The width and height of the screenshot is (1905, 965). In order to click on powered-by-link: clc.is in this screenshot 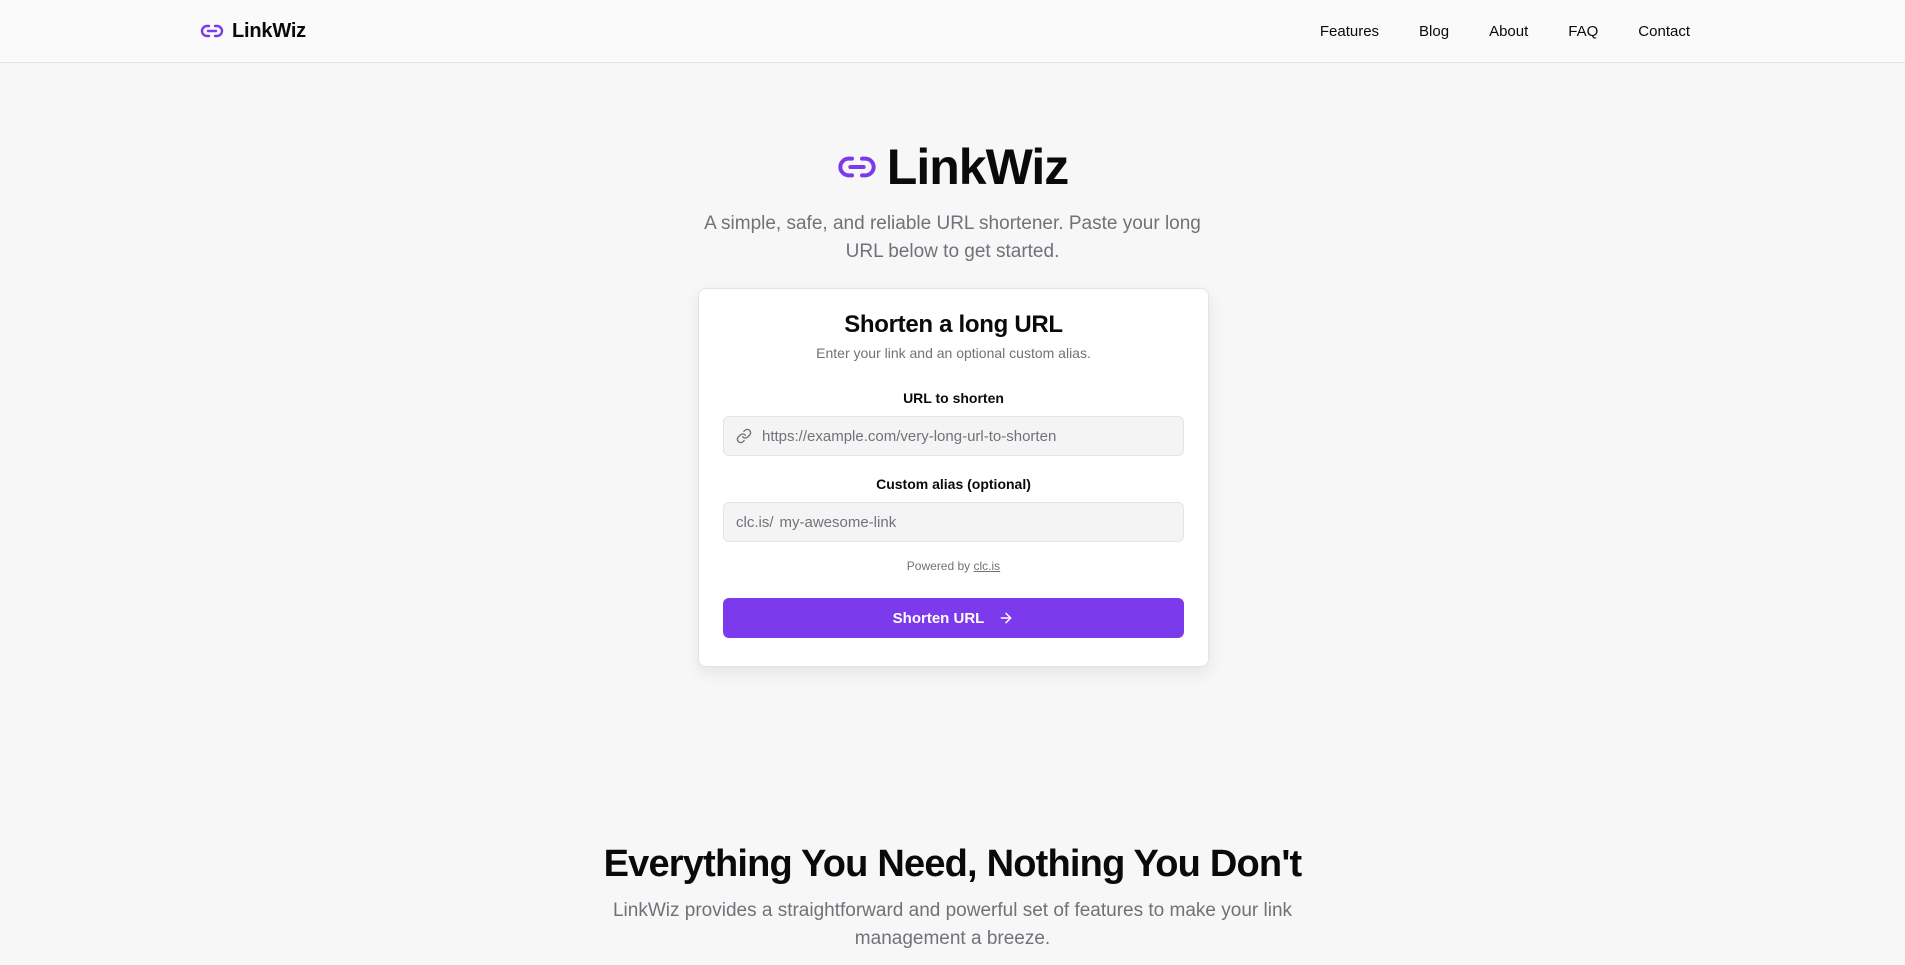, I will do `click(987, 566)`.